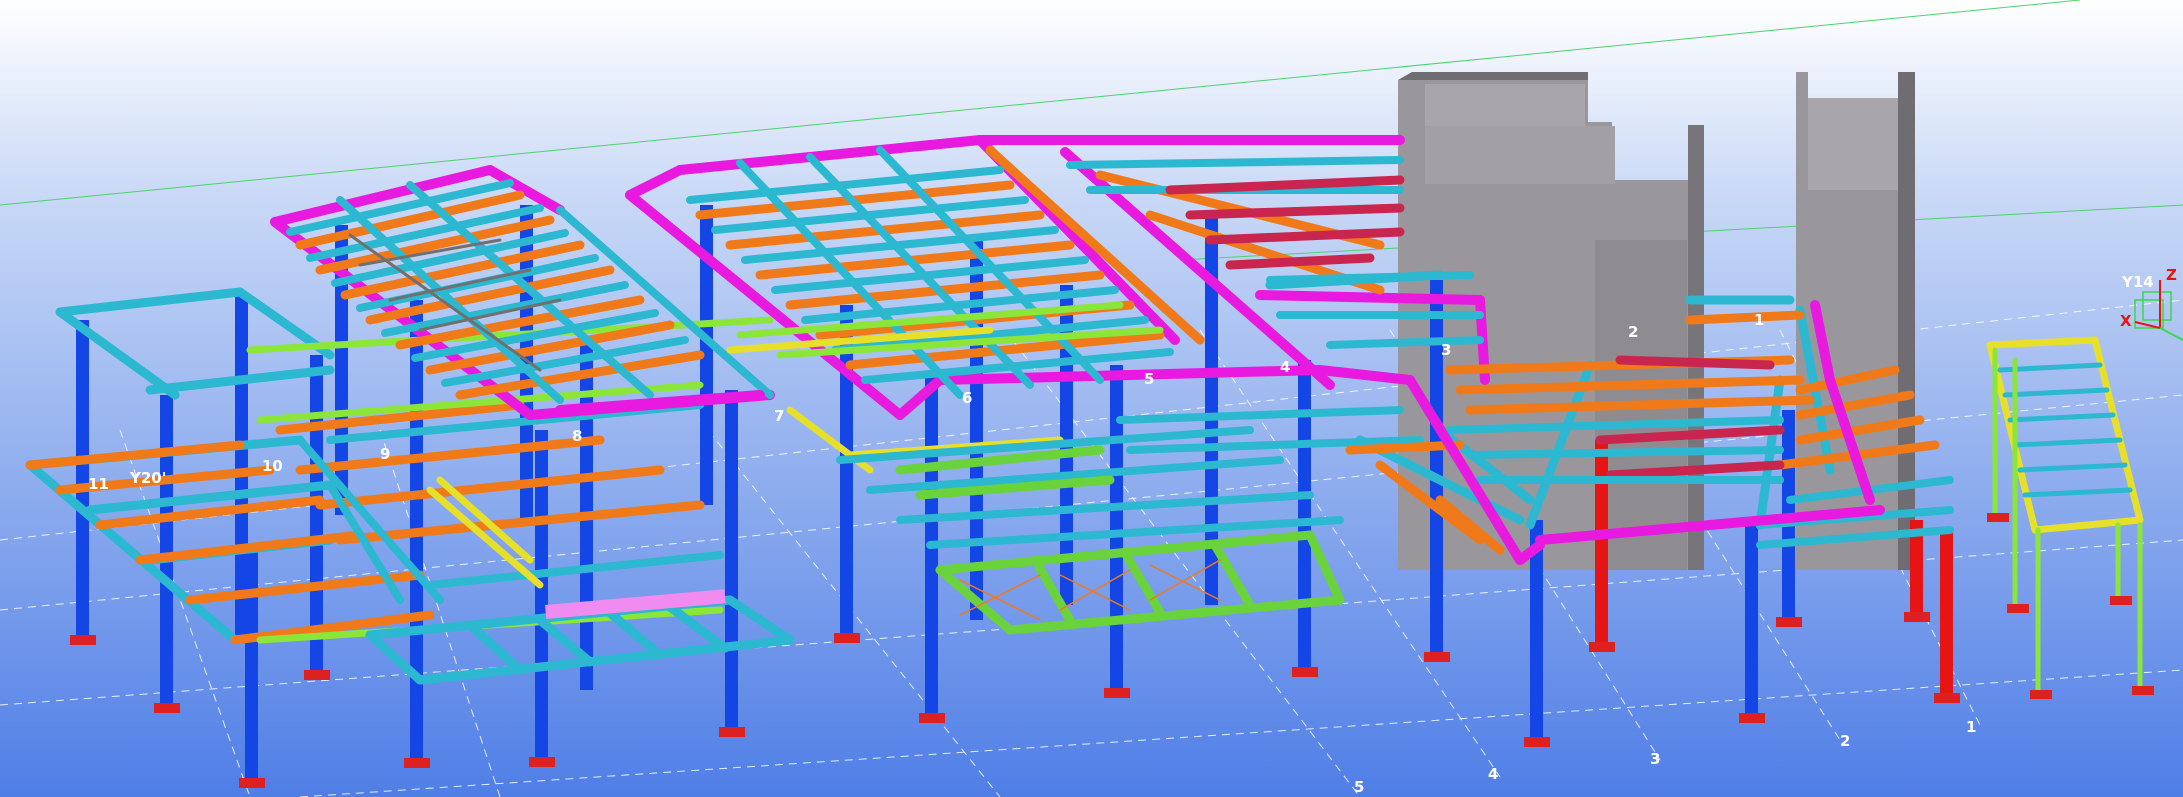 The width and height of the screenshot is (2183, 797). What do you see at coordinates (385, 454) in the screenshot?
I see `grid-label-9: 9` at bounding box center [385, 454].